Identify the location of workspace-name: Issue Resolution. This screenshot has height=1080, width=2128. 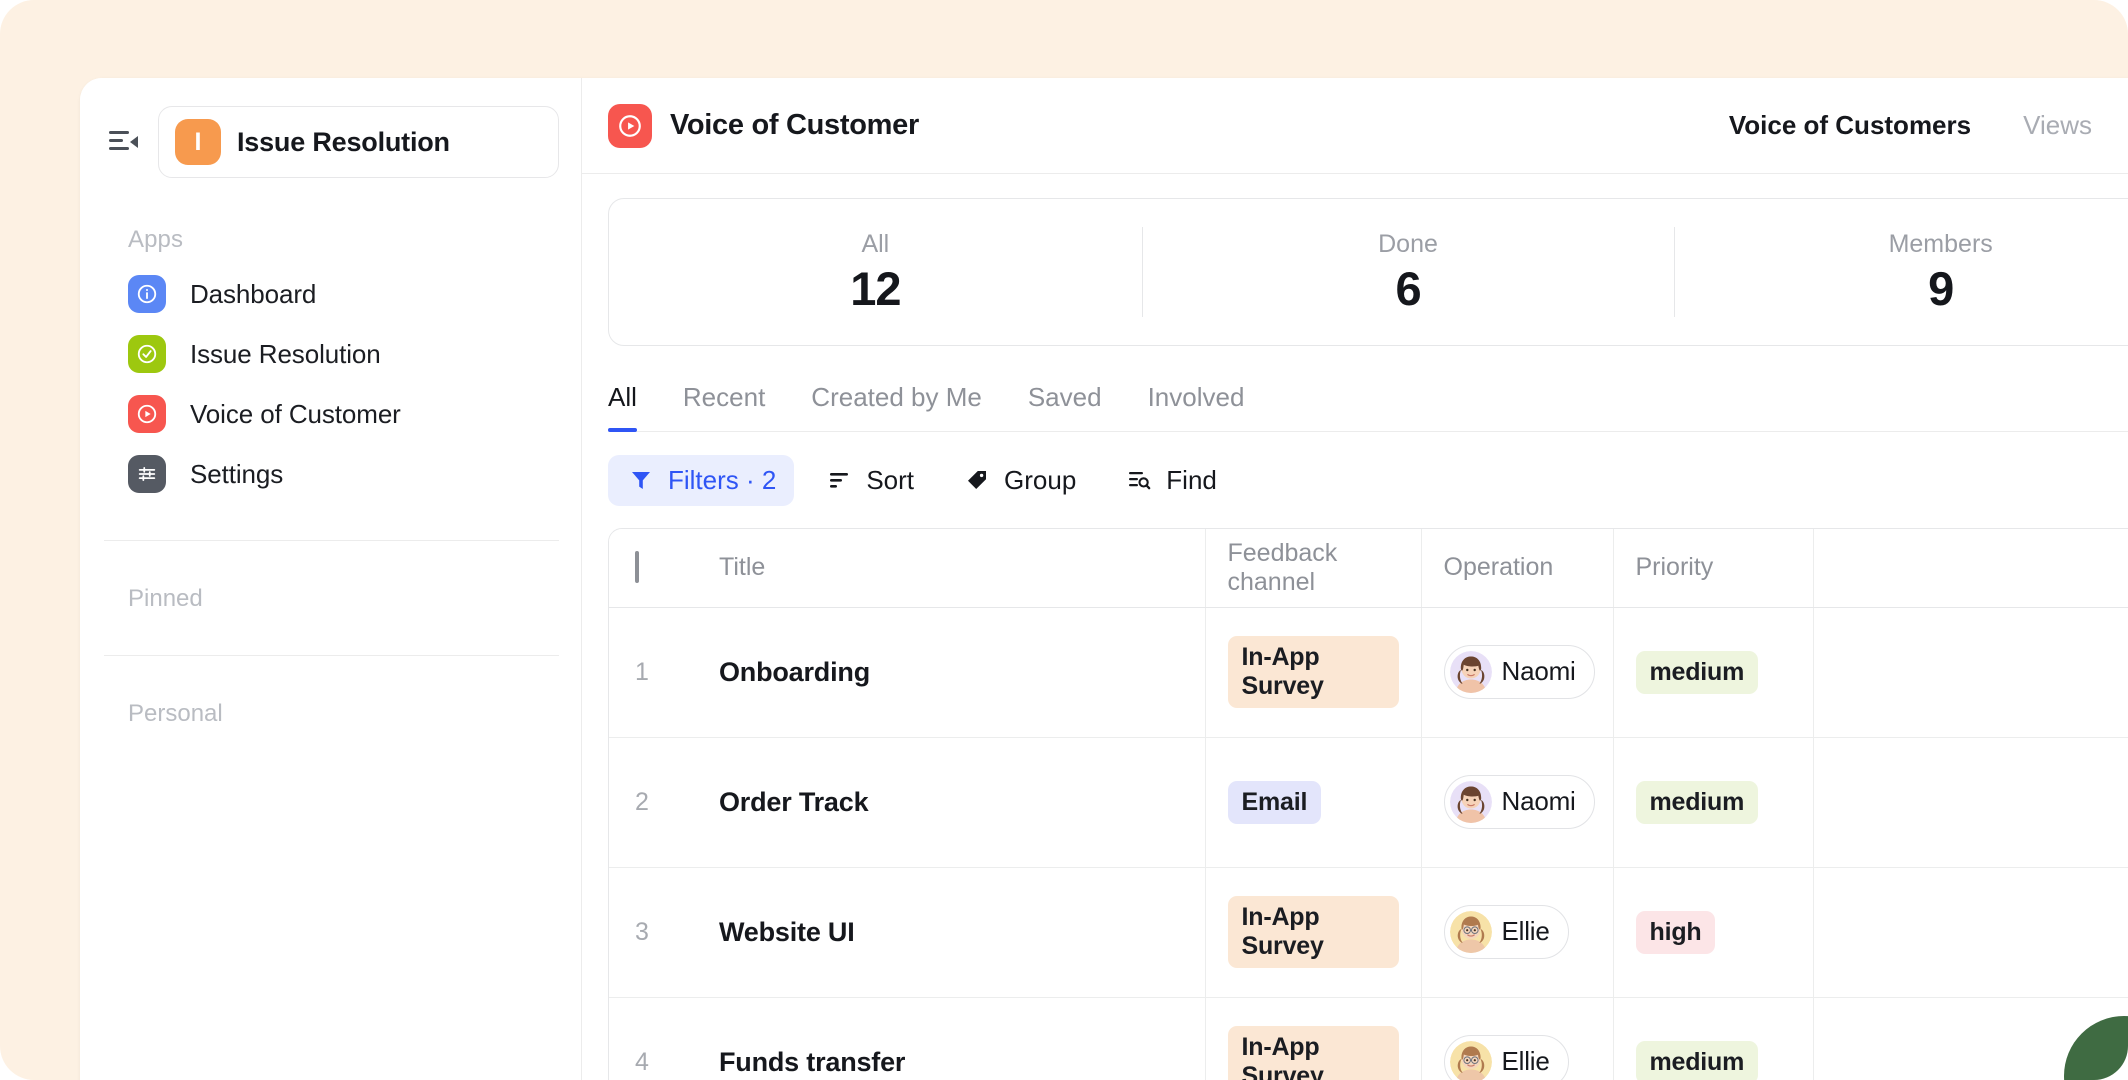
(343, 141).